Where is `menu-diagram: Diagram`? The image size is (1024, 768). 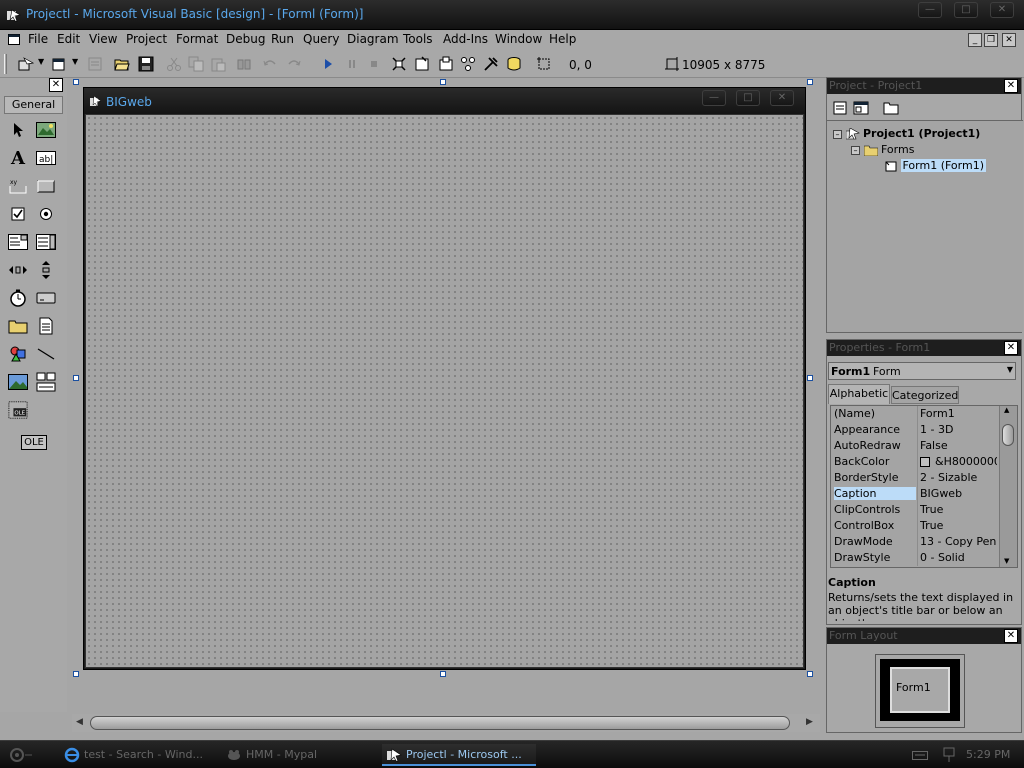 menu-diagram: Diagram is located at coordinates (373, 39).